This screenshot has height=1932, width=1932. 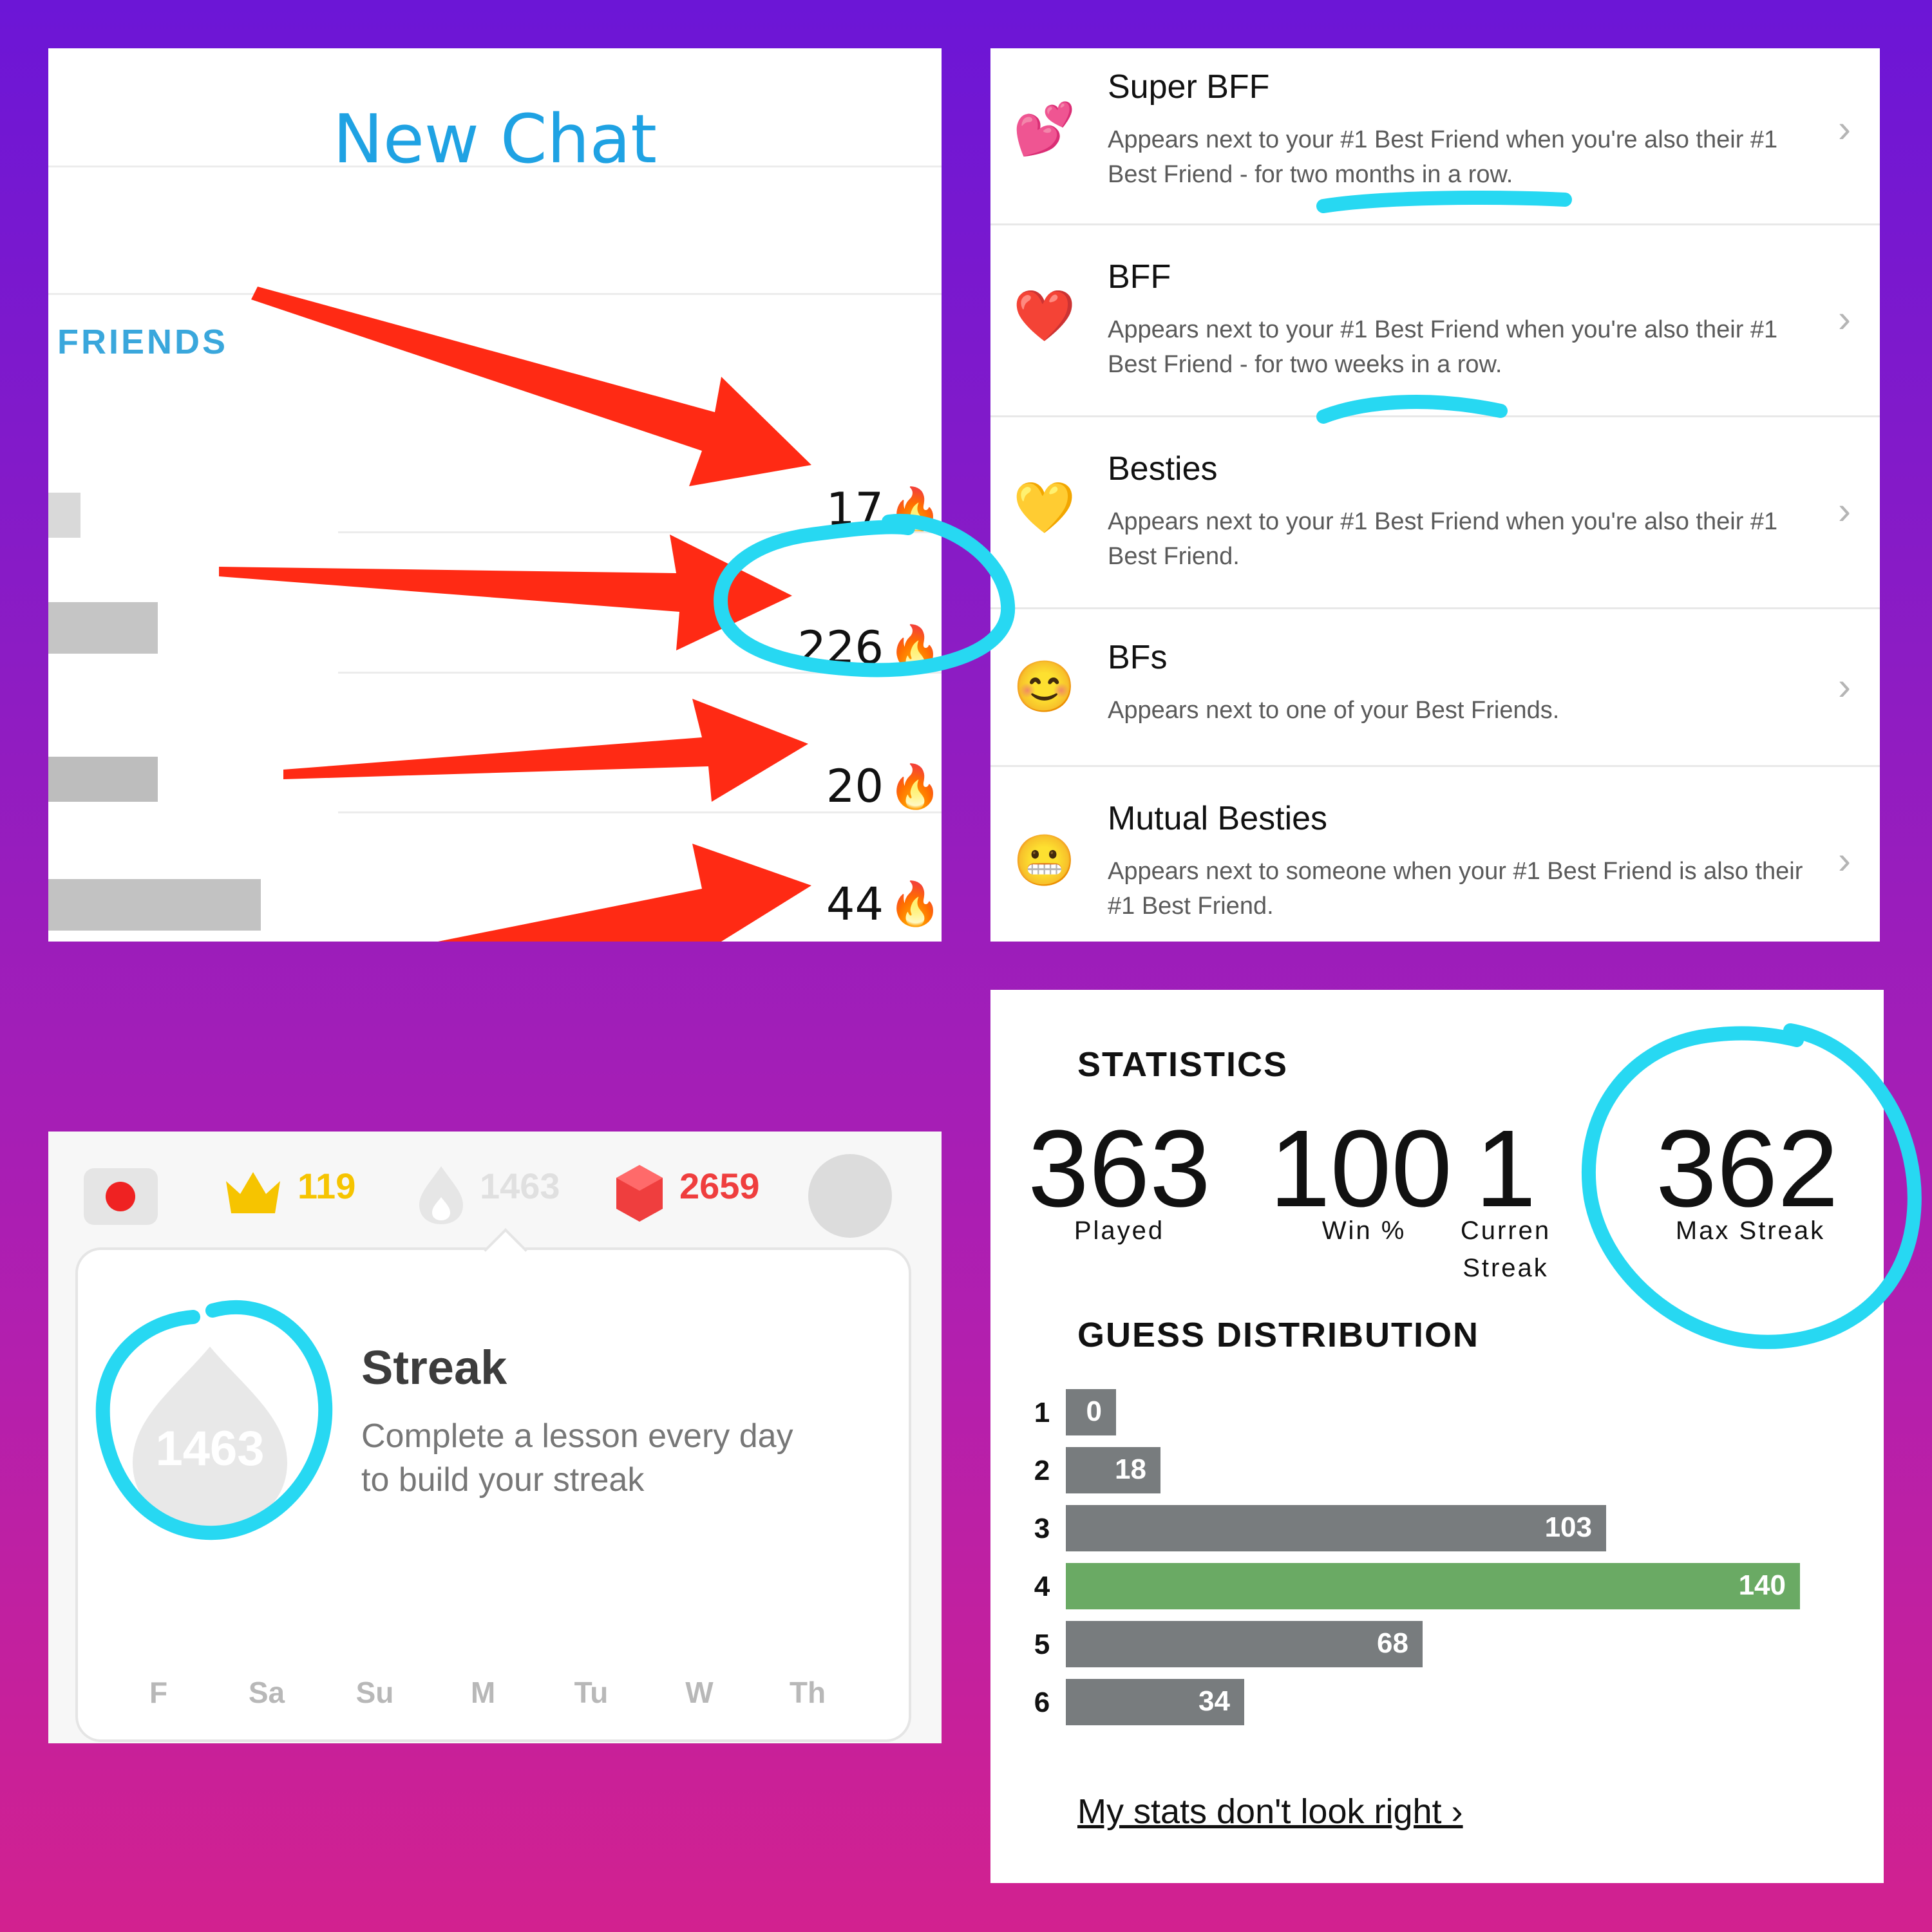 I want to click on grimacing-face-icon: 😬, so click(x=1044, y=860).